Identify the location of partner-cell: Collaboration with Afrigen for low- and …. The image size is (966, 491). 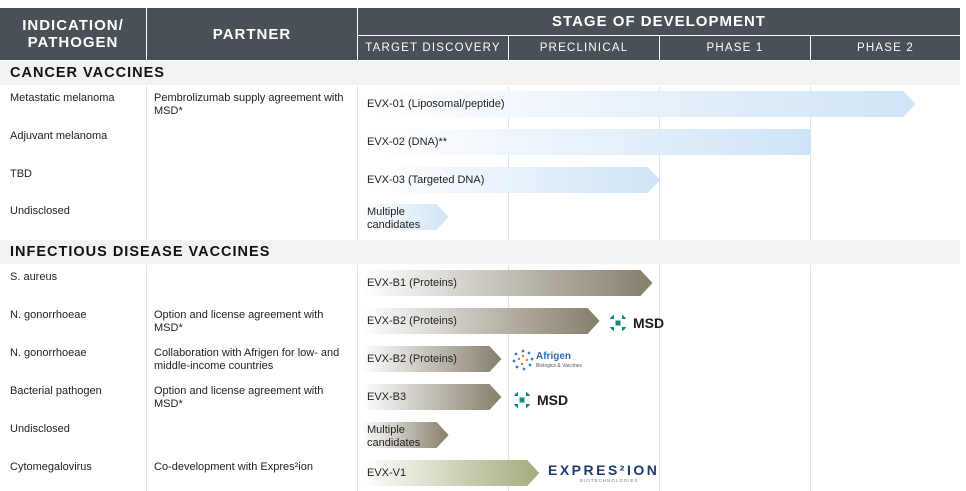
(247, 359).